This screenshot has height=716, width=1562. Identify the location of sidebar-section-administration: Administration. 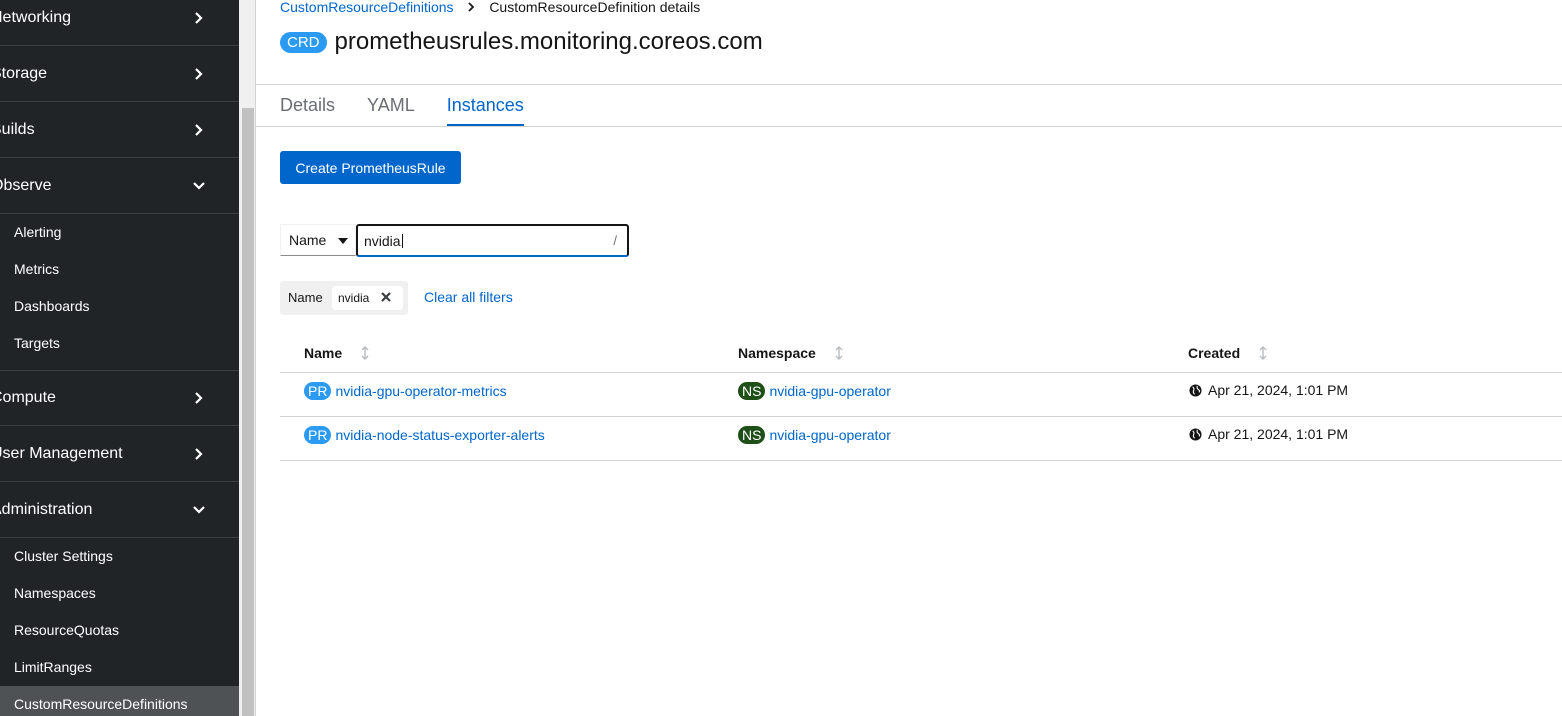
(119, 510).